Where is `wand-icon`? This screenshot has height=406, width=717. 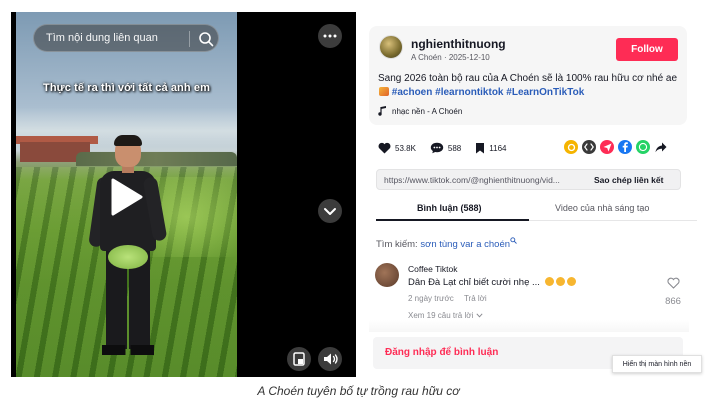 wand-icon is located at coordinates (571, 147).